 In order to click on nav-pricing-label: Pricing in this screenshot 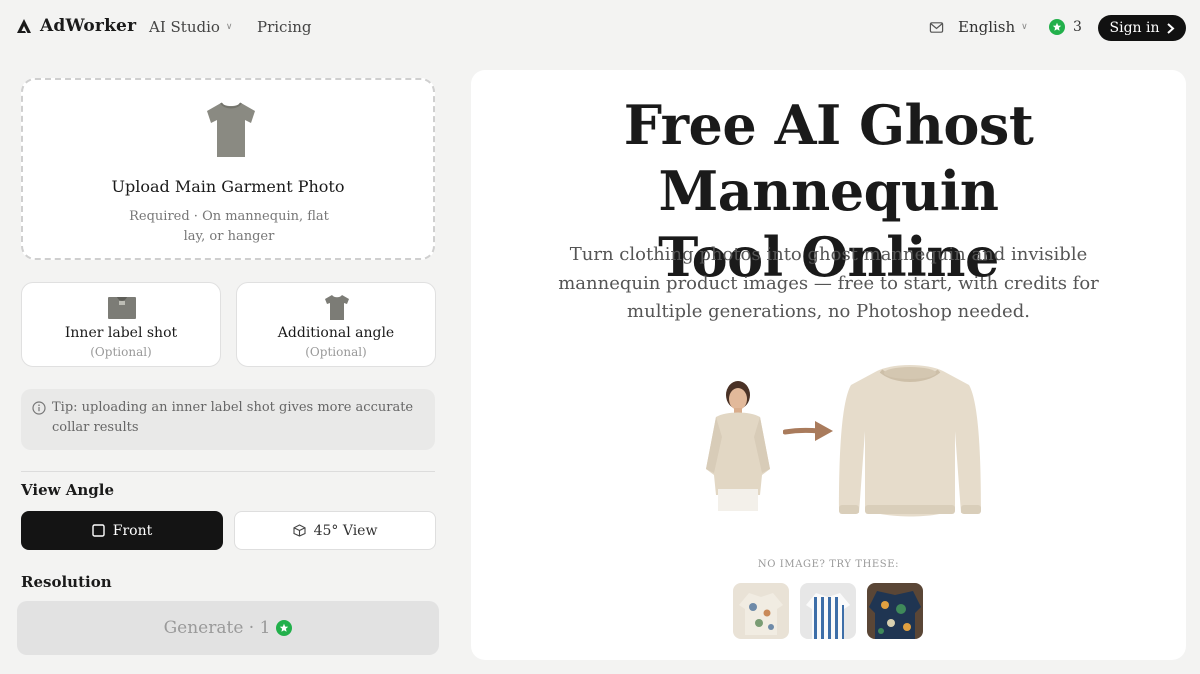, I will do `click(284, 27)`.